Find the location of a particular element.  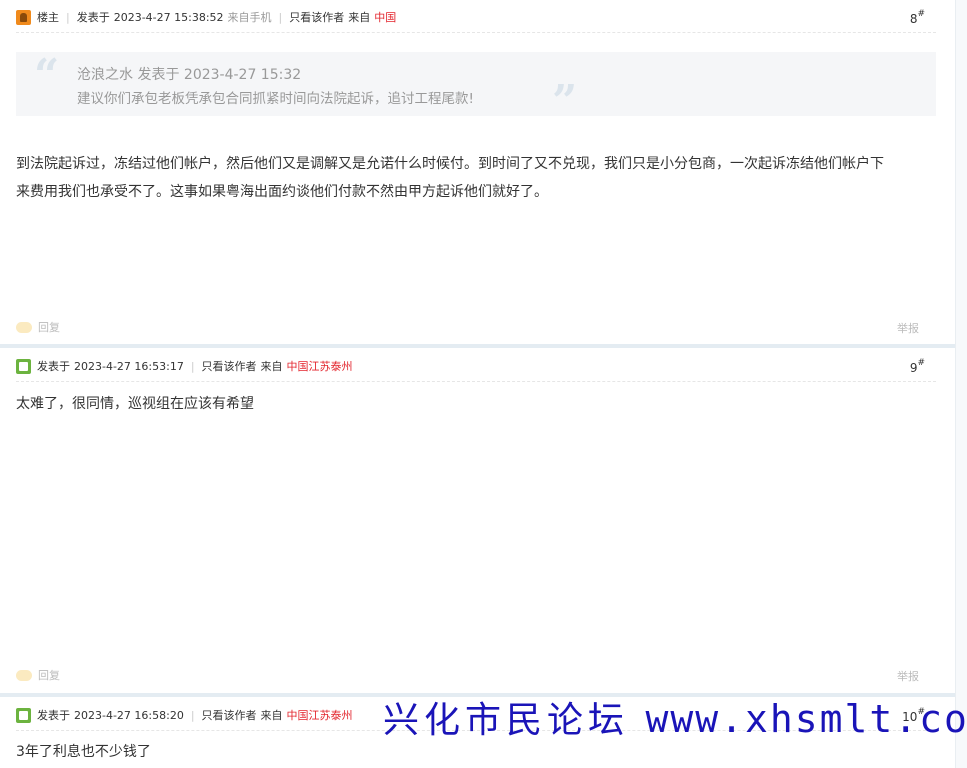

post-content: 太难了，很同情，巡视组在应该有希望 is located at coordinates (135, 404).